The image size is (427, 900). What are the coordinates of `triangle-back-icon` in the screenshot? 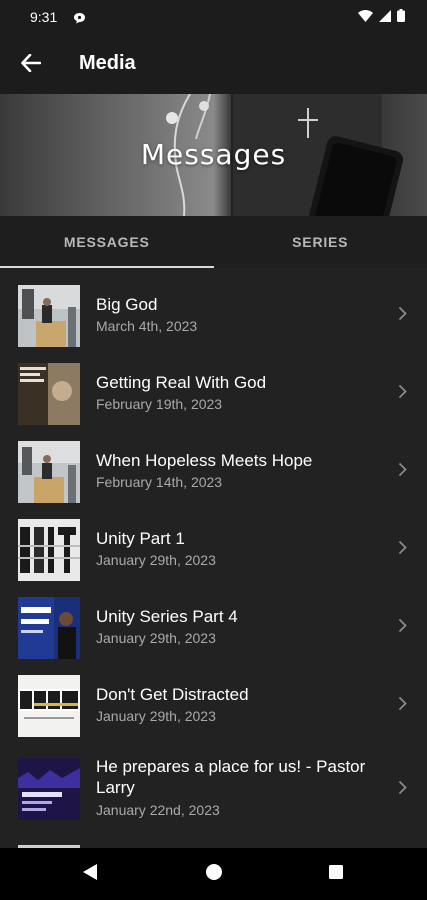 It's located at (90, 874).